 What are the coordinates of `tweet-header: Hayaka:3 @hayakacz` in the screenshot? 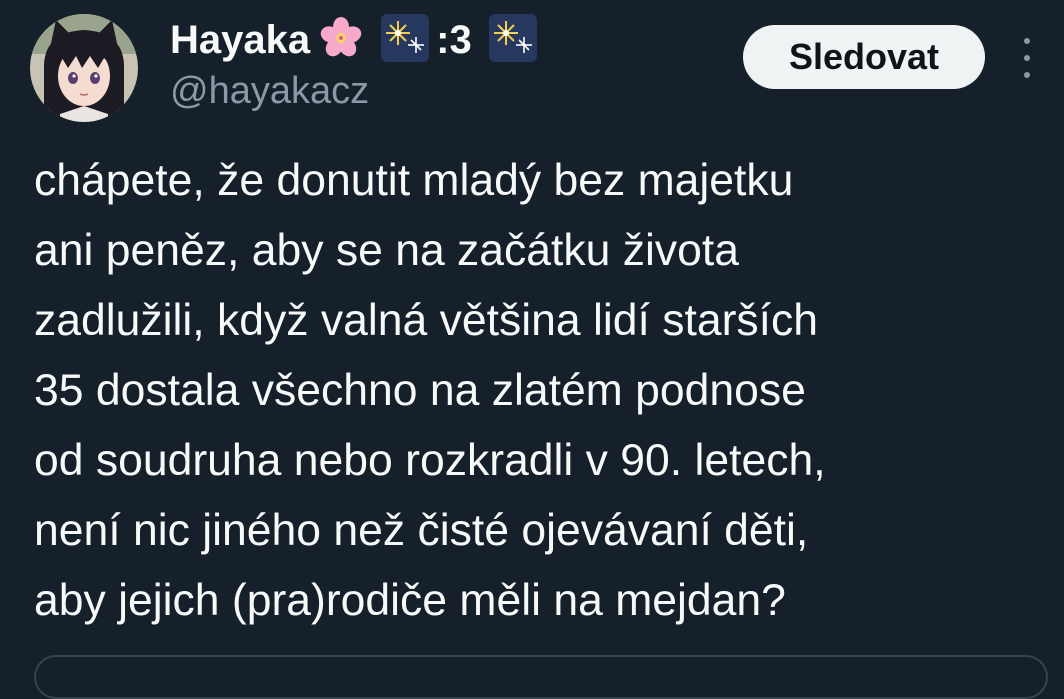 It's located at (354, 63).